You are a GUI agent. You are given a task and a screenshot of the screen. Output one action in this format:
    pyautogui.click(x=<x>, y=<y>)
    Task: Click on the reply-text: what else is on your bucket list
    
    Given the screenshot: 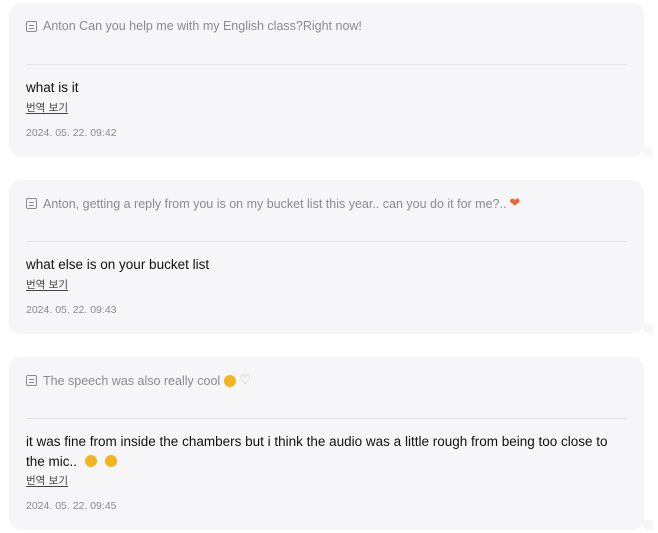 What is the action you would take?
    pyautogui.click(x=118, y=264)
    